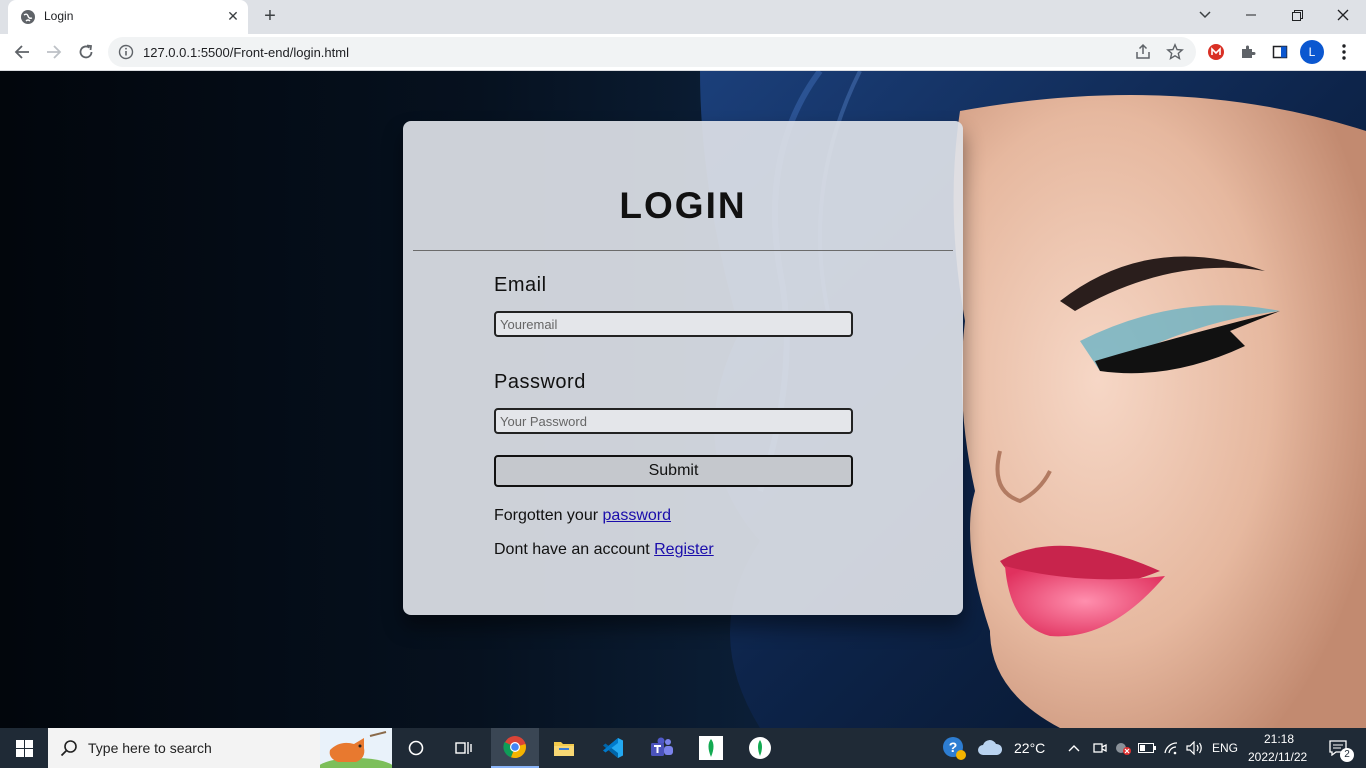  What do you see at coordinates (1171, 748) in the screenshot?
I see `wifi-icon` at bounding box center [1171, 748].